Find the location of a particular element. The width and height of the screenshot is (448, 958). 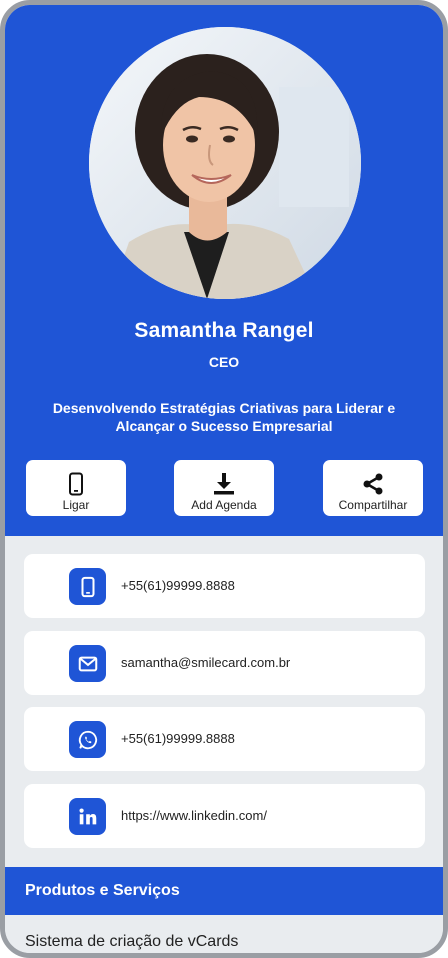

share-icon is located at coordinates (373, 484).